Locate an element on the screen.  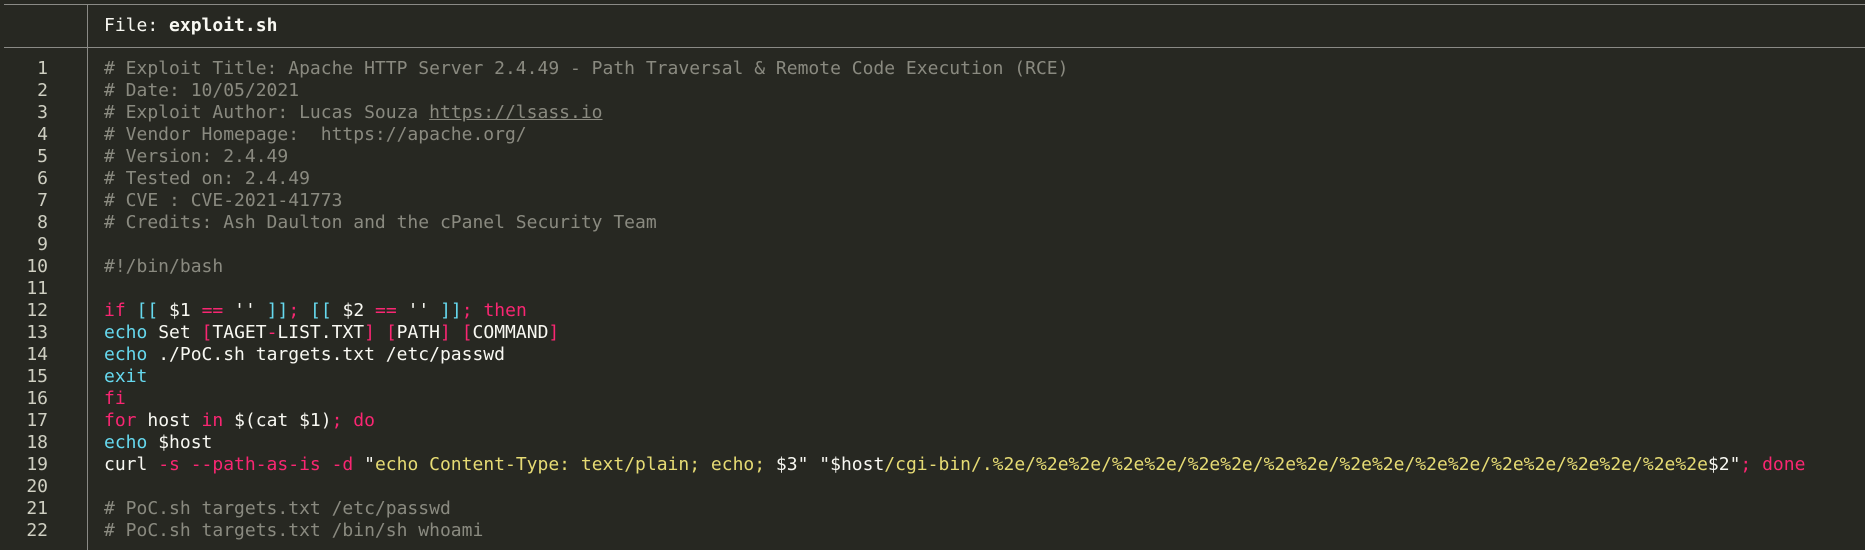
line-number: 8 is located at coordinates (42, 222).